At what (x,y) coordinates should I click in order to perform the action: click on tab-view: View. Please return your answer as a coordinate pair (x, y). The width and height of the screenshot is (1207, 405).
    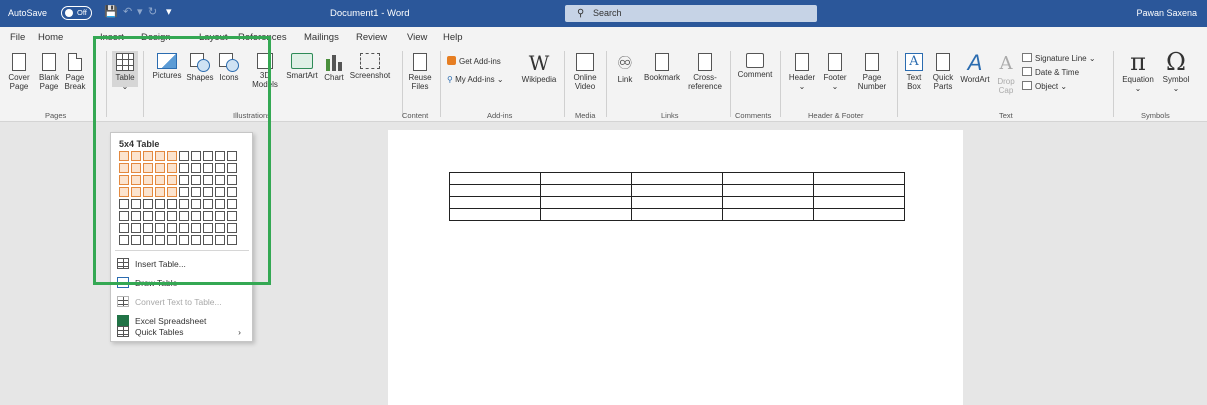
    Looking at the image, I should click on (417, 37).